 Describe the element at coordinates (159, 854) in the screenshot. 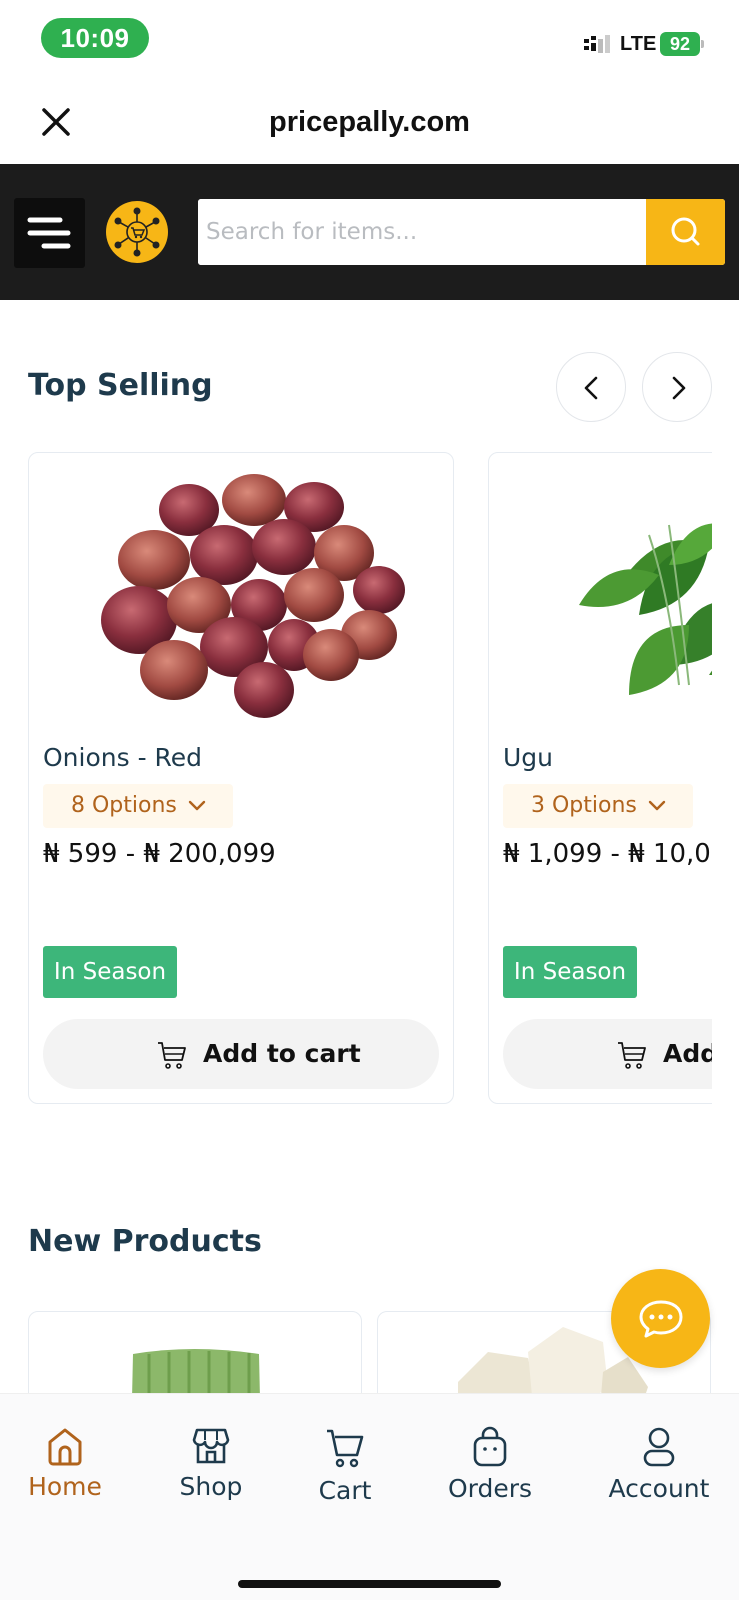

I see `product-price: ₦ 599 - ₦ 200,099` at that location.